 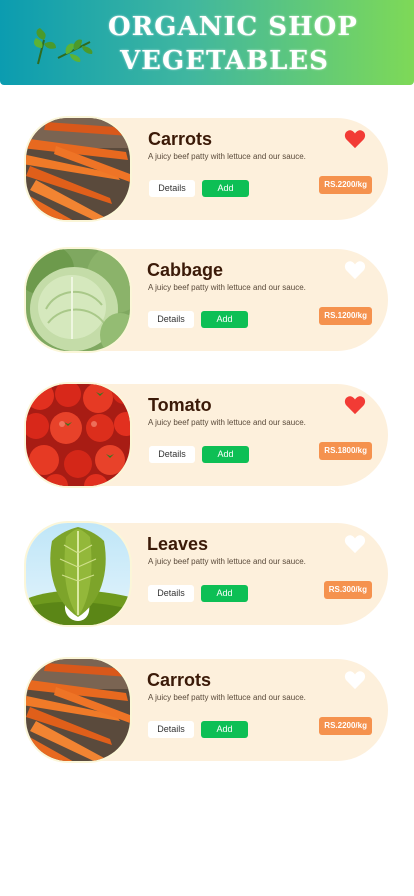 What do you see at coordinates (347, 590) in the screenshot?
I see `price-badge: RS.300/kg` at bounding box center [347, 590].